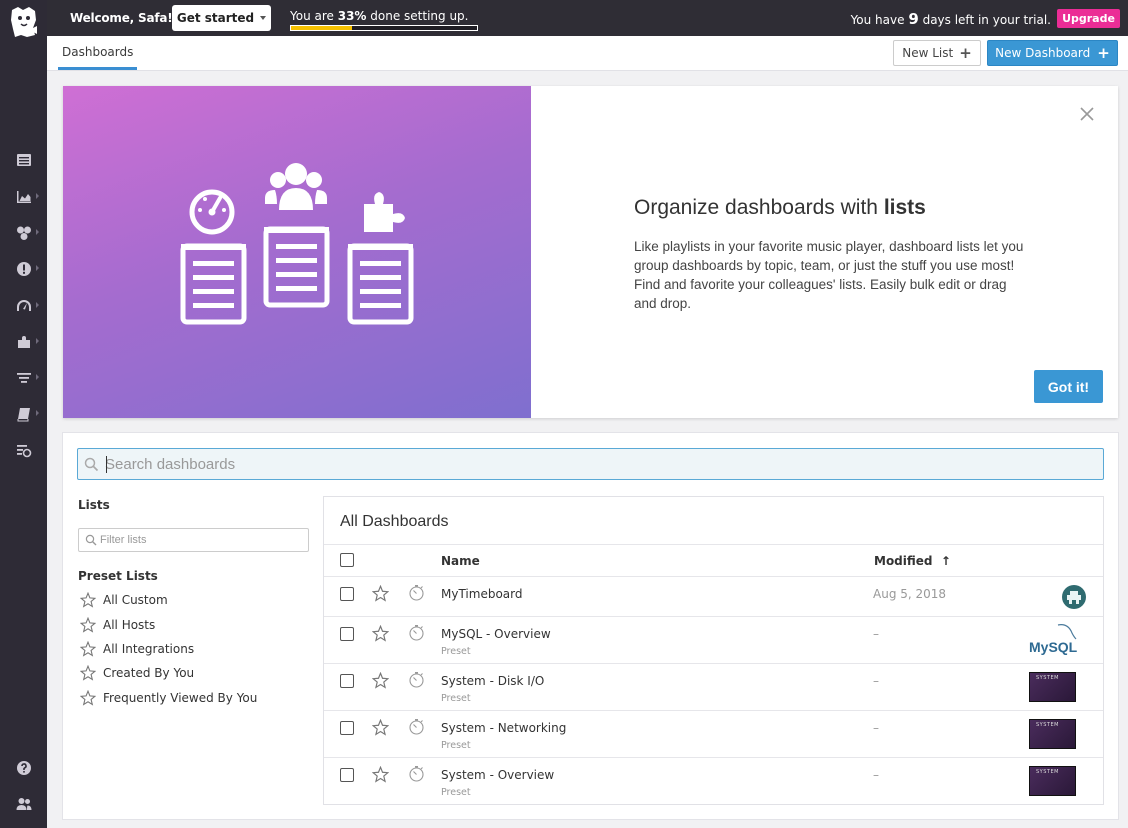 This screenshot has height=828, width=1128. What do you see at coordinates (481, 594) in the screenshot?
I see `dashboard-name: MyTimeboard` at bounding box center [481, 594].